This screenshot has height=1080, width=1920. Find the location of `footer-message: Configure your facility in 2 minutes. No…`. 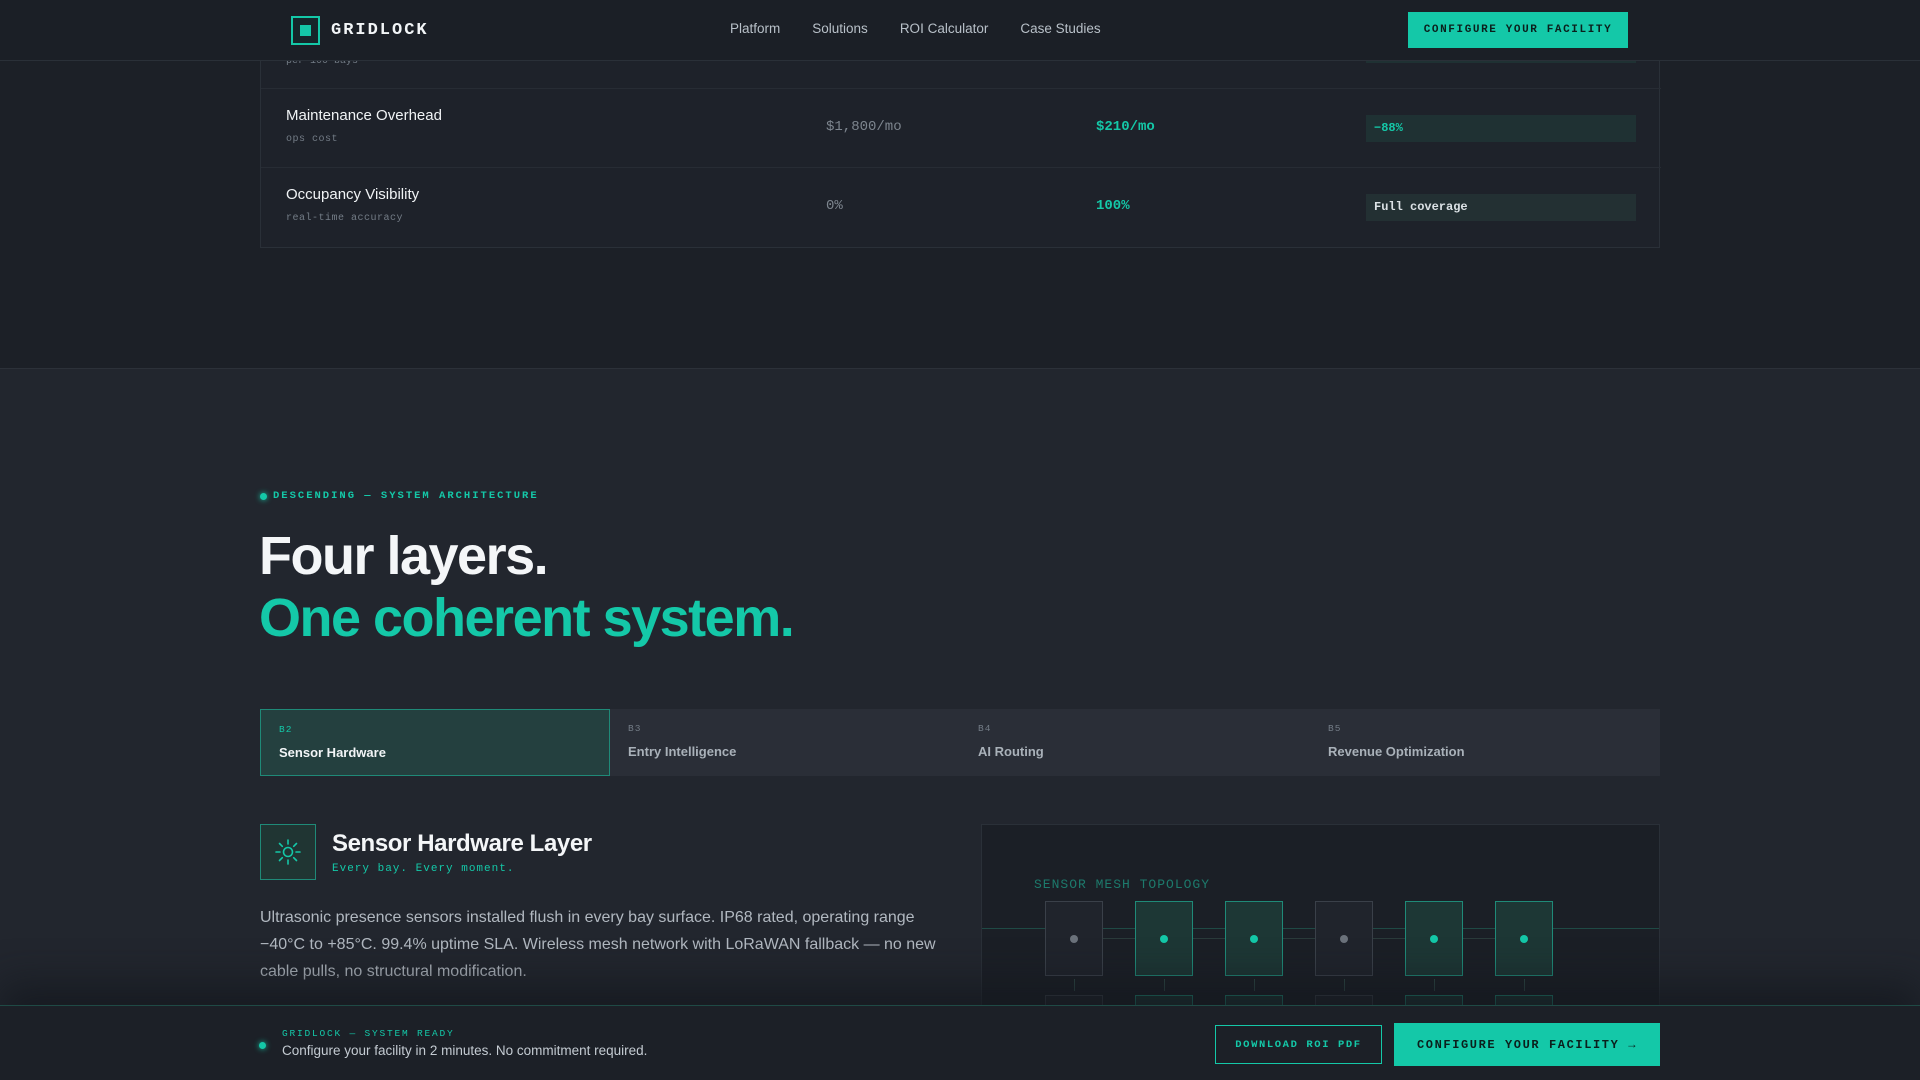

footer-message: Configure your facility in 2 minutes. No… is located at coordinates (465, 1050).